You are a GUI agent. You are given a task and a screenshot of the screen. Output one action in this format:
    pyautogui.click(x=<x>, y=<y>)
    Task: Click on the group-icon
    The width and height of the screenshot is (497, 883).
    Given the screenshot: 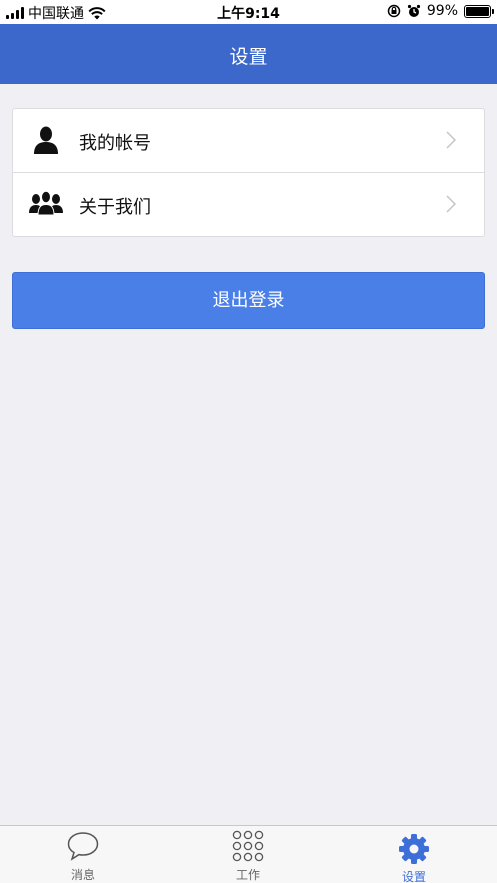 What is the action you would take?
    pyautogui.click(x=46, y=203)
    